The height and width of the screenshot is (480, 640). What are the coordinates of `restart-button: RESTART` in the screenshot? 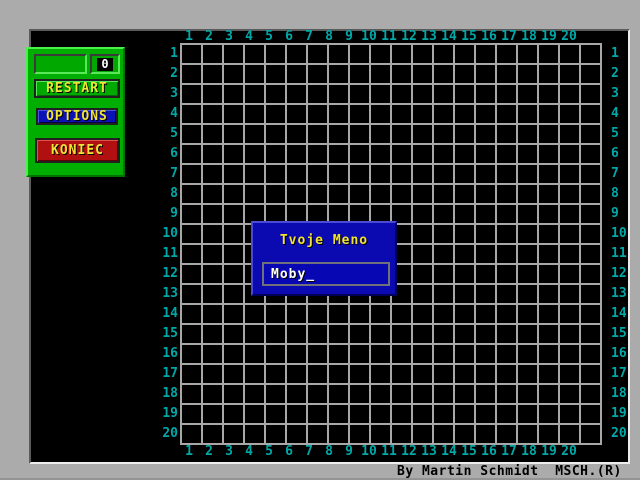 It's located at (77, 88).